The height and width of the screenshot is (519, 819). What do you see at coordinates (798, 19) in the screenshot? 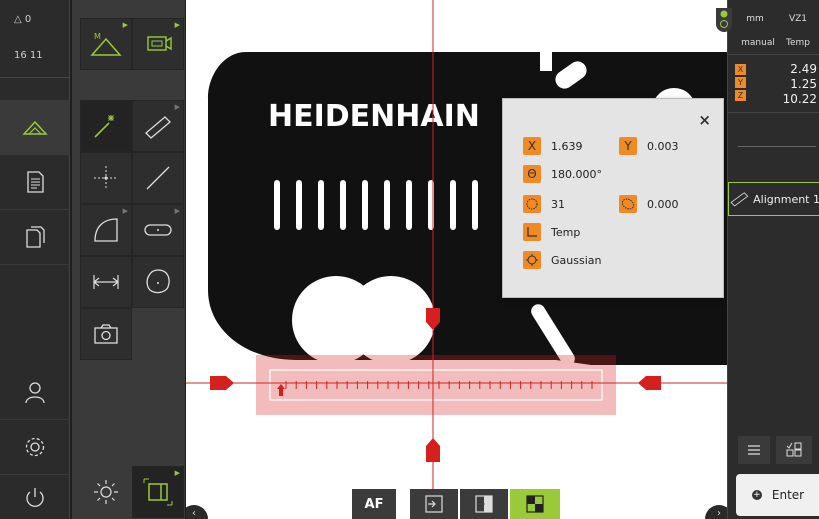
I see `zero-point-label: VZ1` at bounding box center [798, 19].